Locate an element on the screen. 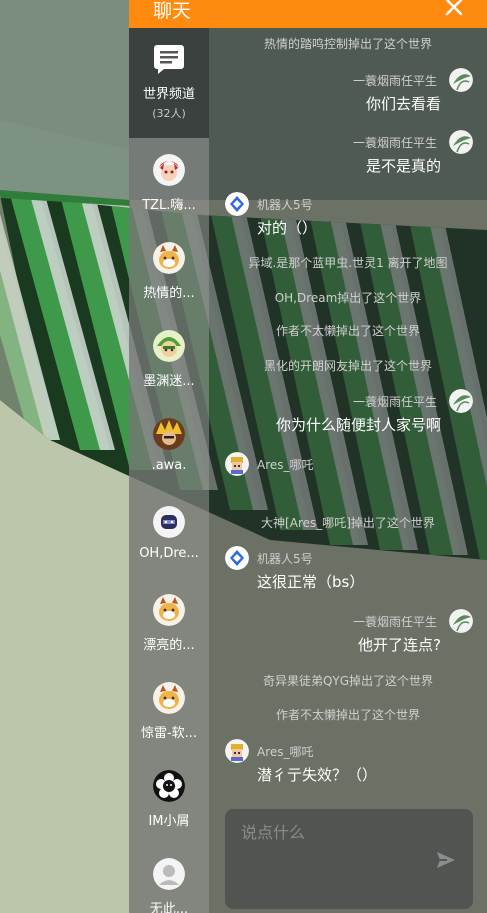 Image resolution: width=487 pixels, height=913 pixels. world-channel-item: 世界频道 (32人) is located at coordinates (169, 83).